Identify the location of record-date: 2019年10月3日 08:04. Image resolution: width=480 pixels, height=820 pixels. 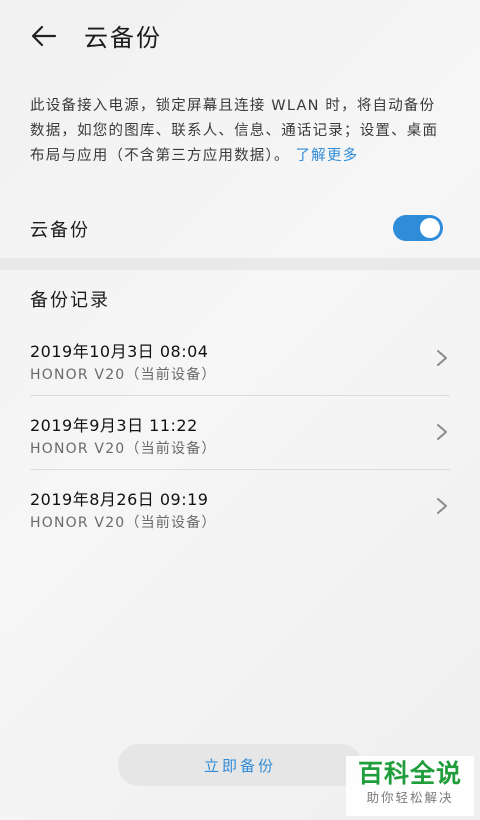
(119, 351).